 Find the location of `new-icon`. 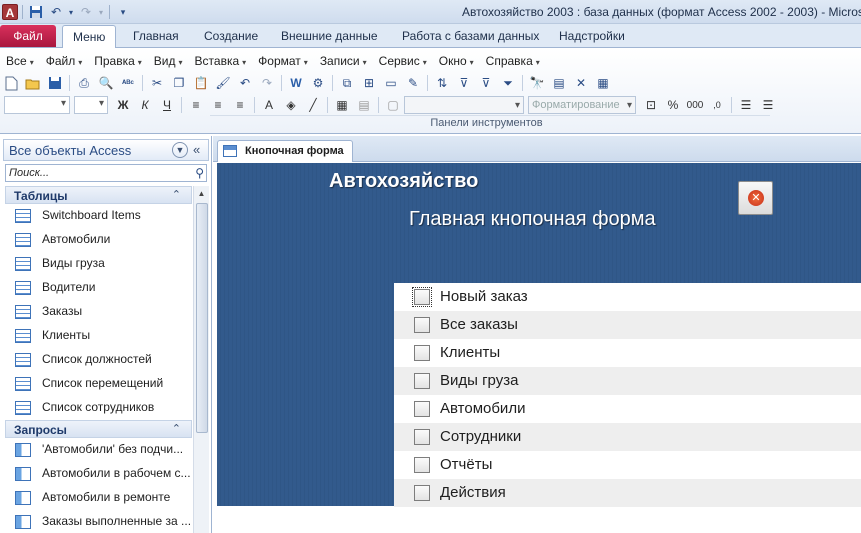

new-icon is located at coordinates (11, 83).